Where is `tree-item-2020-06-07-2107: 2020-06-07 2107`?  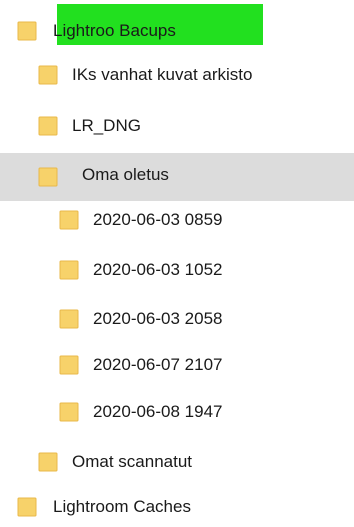
tree-item-2020-06-07-2107: 2020-06-07 2107 is located at coordinates (177, 365).